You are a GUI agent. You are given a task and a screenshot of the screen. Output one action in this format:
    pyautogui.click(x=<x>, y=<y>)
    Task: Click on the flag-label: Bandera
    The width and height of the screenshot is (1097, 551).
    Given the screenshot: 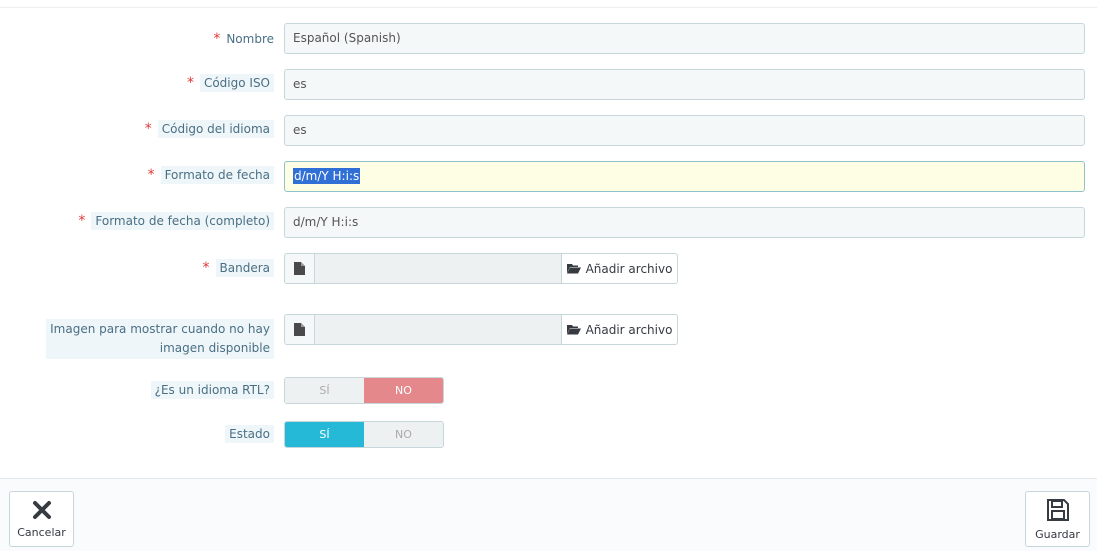 What is the action you would take?
    pyautogui.click(x=244, y=268)
    